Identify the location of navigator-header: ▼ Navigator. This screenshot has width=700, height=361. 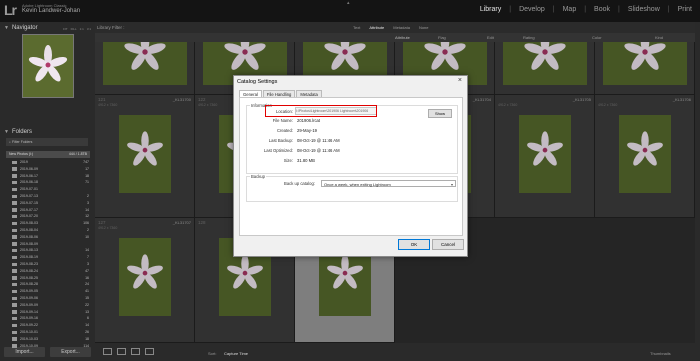
(21, 28).